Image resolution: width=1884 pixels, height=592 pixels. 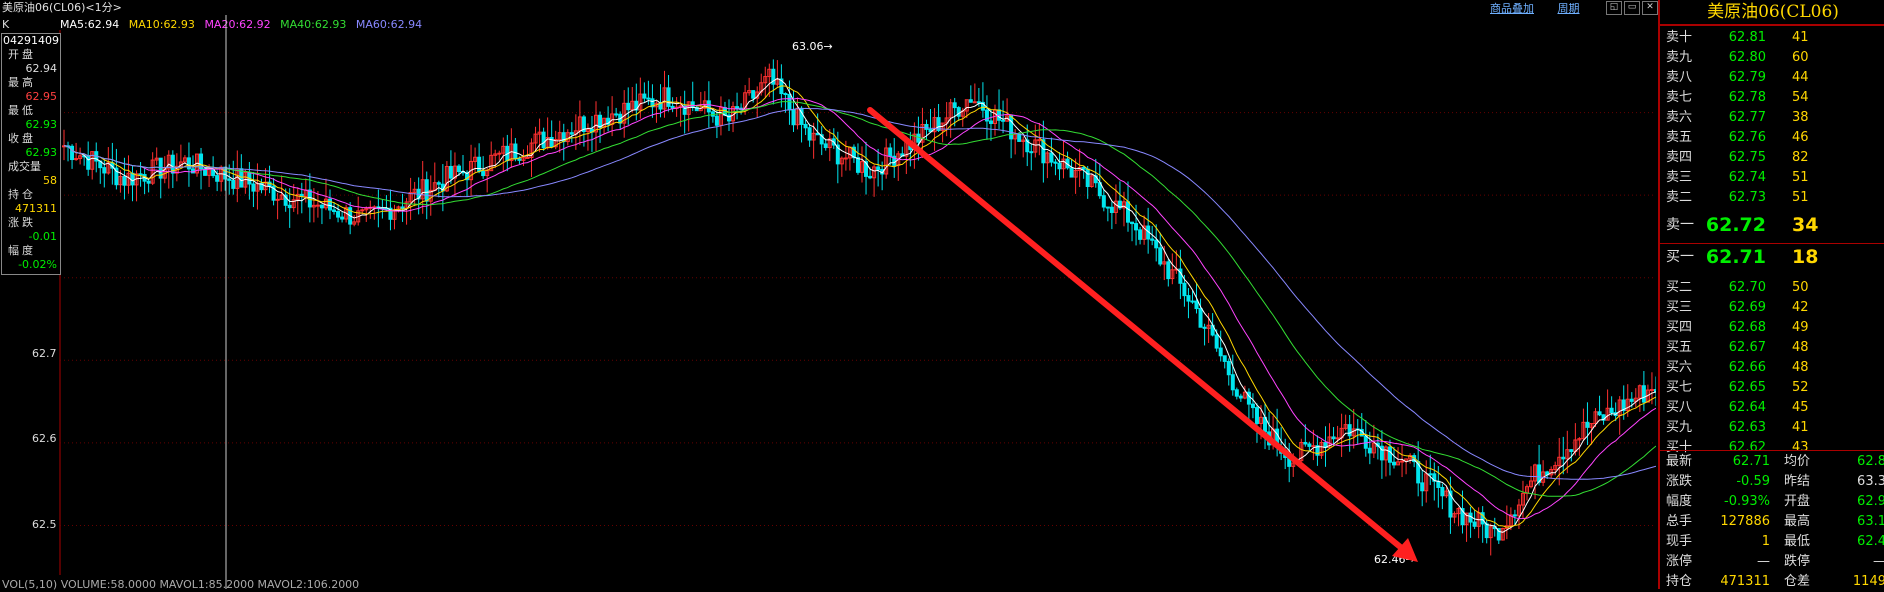 What do you see at coordinates (1772, 542) in the screenshot?
I see `stat-row: 现手 1 最低 62.4` at bounding box center [1772, 542].